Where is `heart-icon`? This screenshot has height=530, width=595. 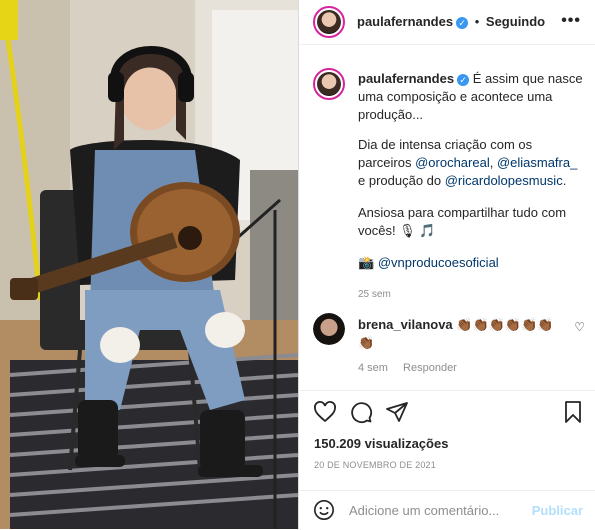
heart-icon is located at coordinates (325, 412).